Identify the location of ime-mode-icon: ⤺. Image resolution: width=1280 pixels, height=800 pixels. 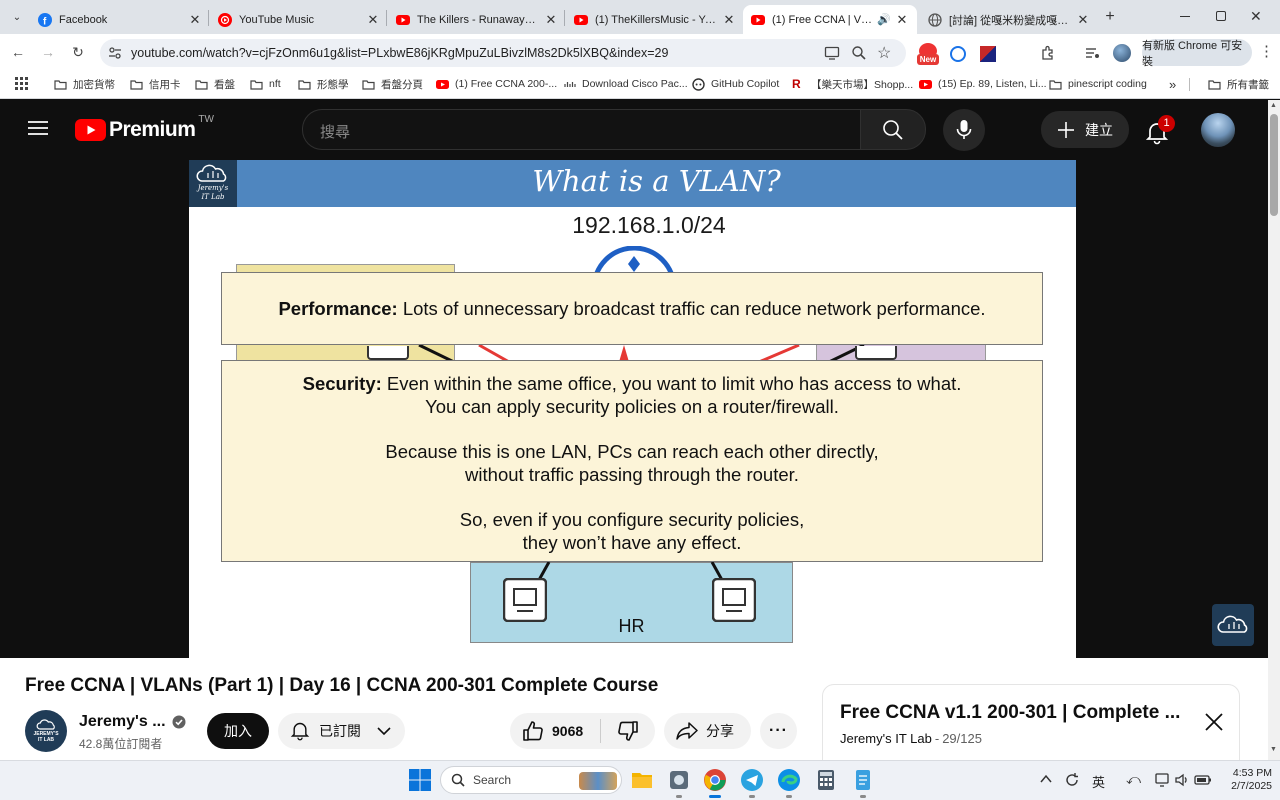
(1133, 779).